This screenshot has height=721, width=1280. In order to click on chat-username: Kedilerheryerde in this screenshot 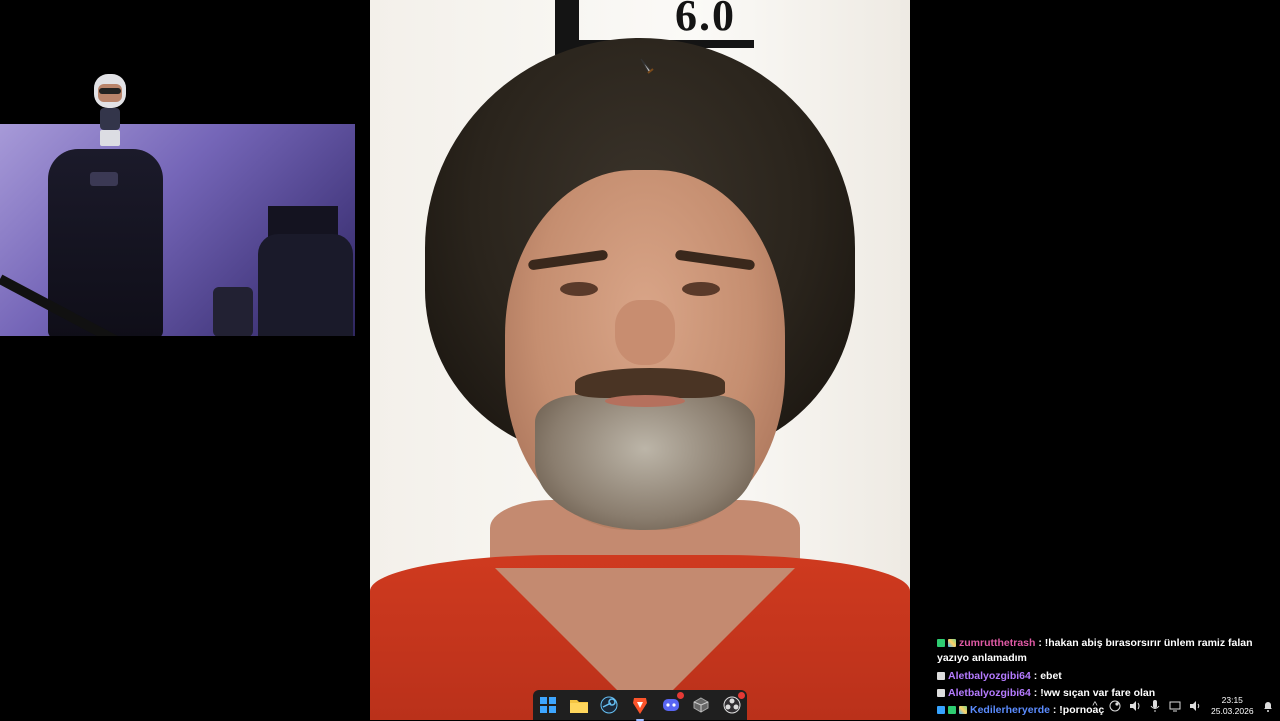, I will do `click(1010, 710)`.